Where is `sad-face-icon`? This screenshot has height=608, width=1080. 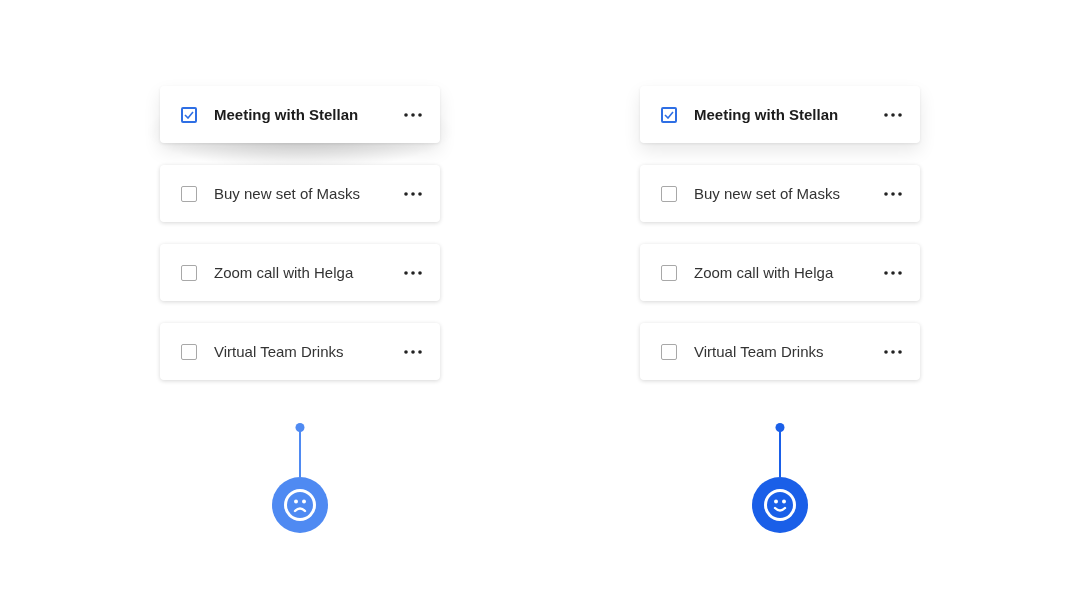
sad-face-icon is located at coordinates (300, 505).